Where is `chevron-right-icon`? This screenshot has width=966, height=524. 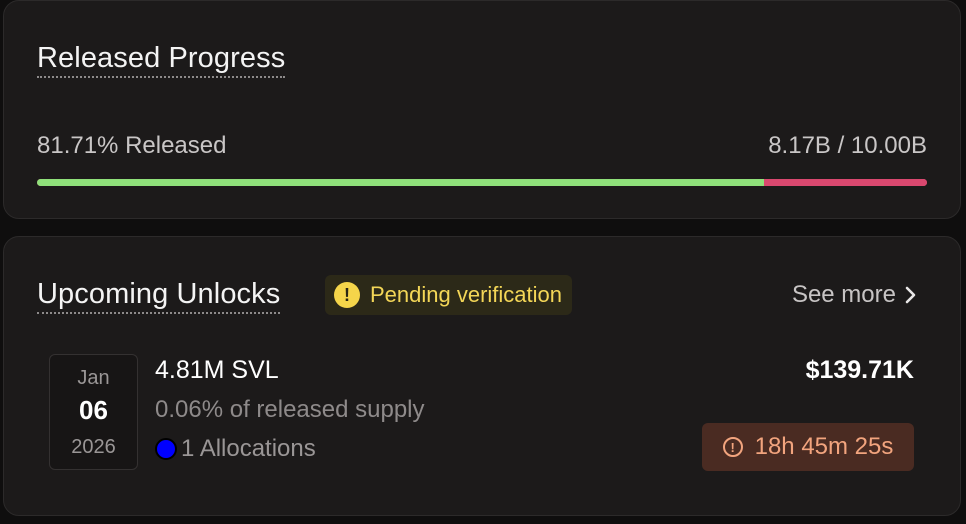 chevron-right-icon is located at coordinates (910, 295).